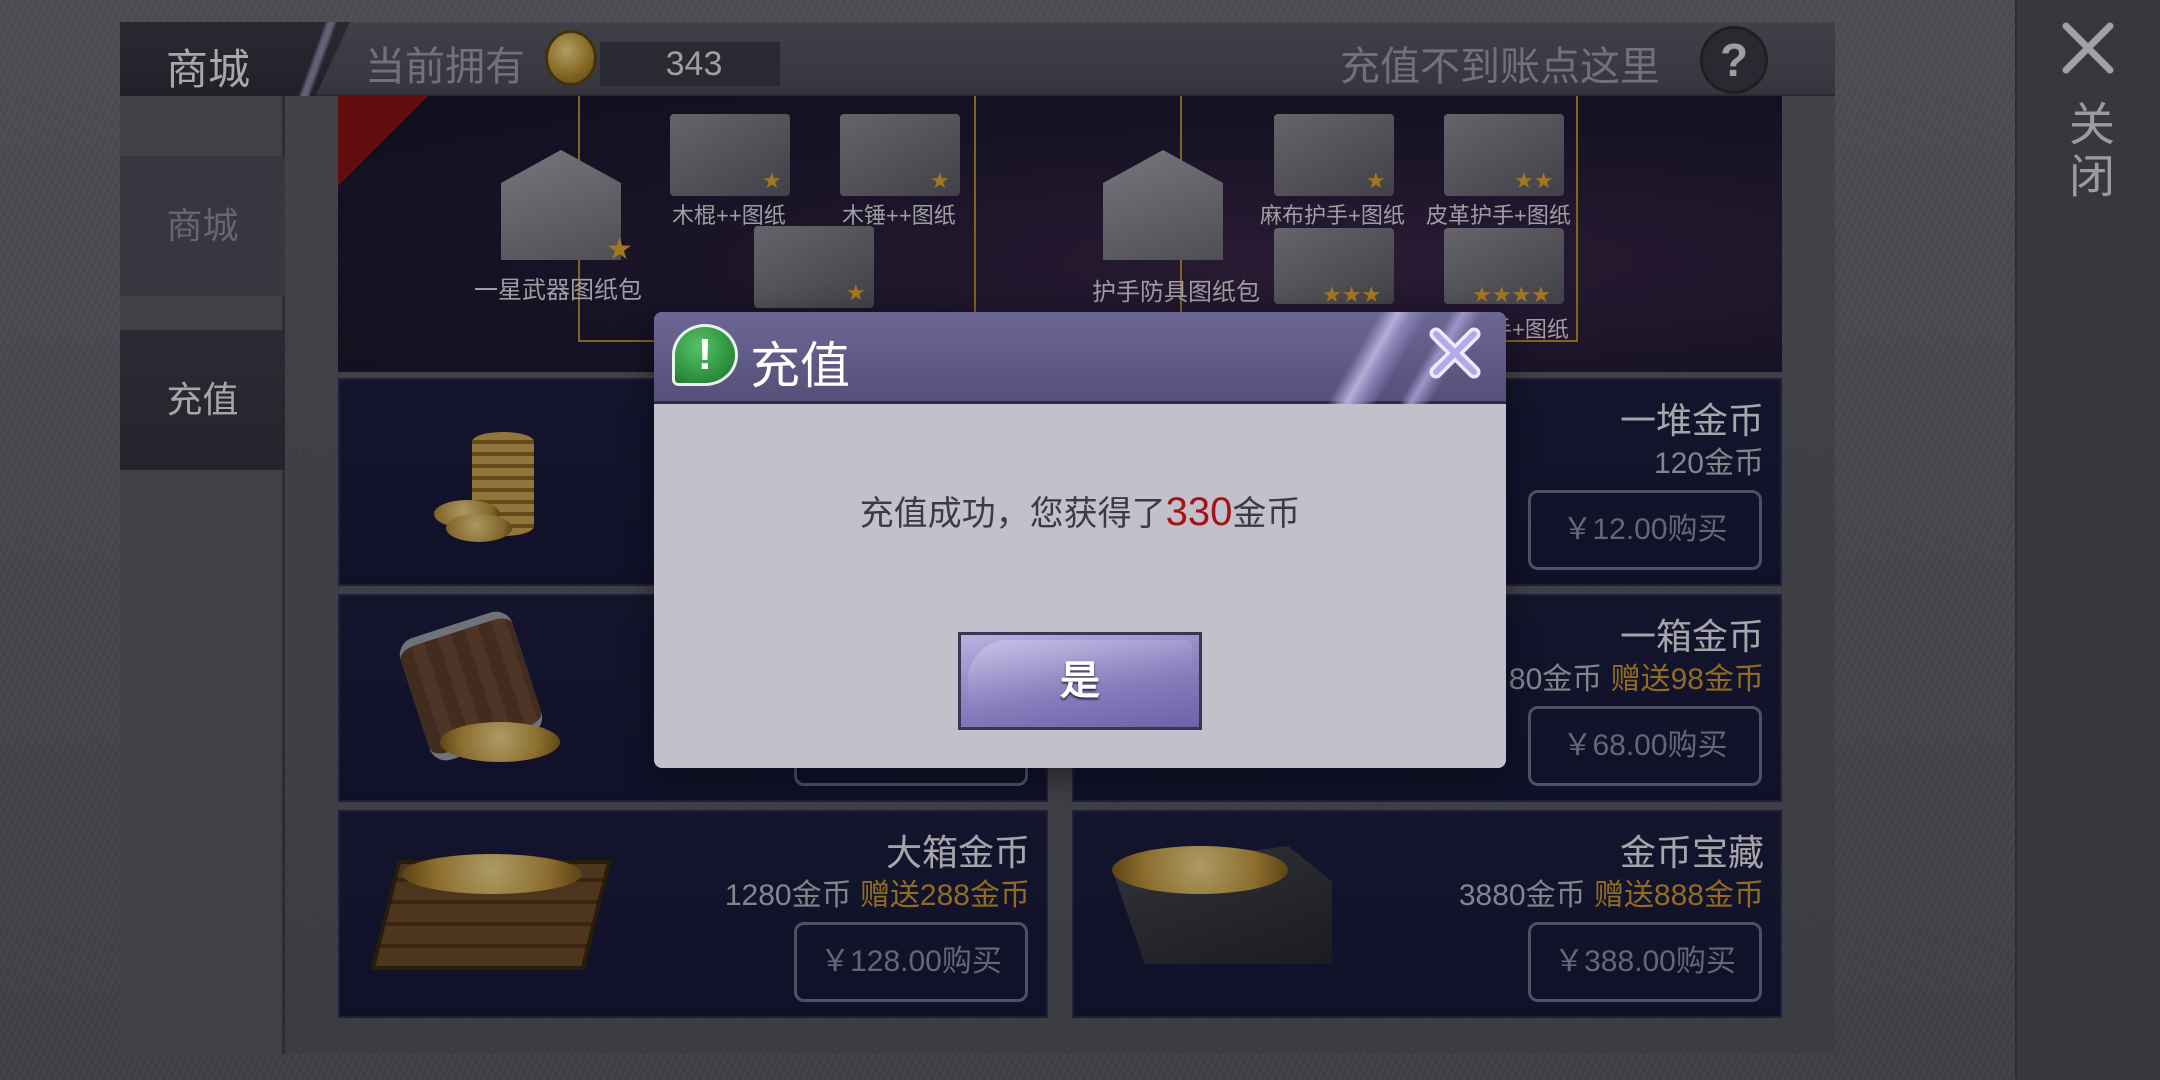  I want to click on exclamation-icon: !, so click(705, 355).